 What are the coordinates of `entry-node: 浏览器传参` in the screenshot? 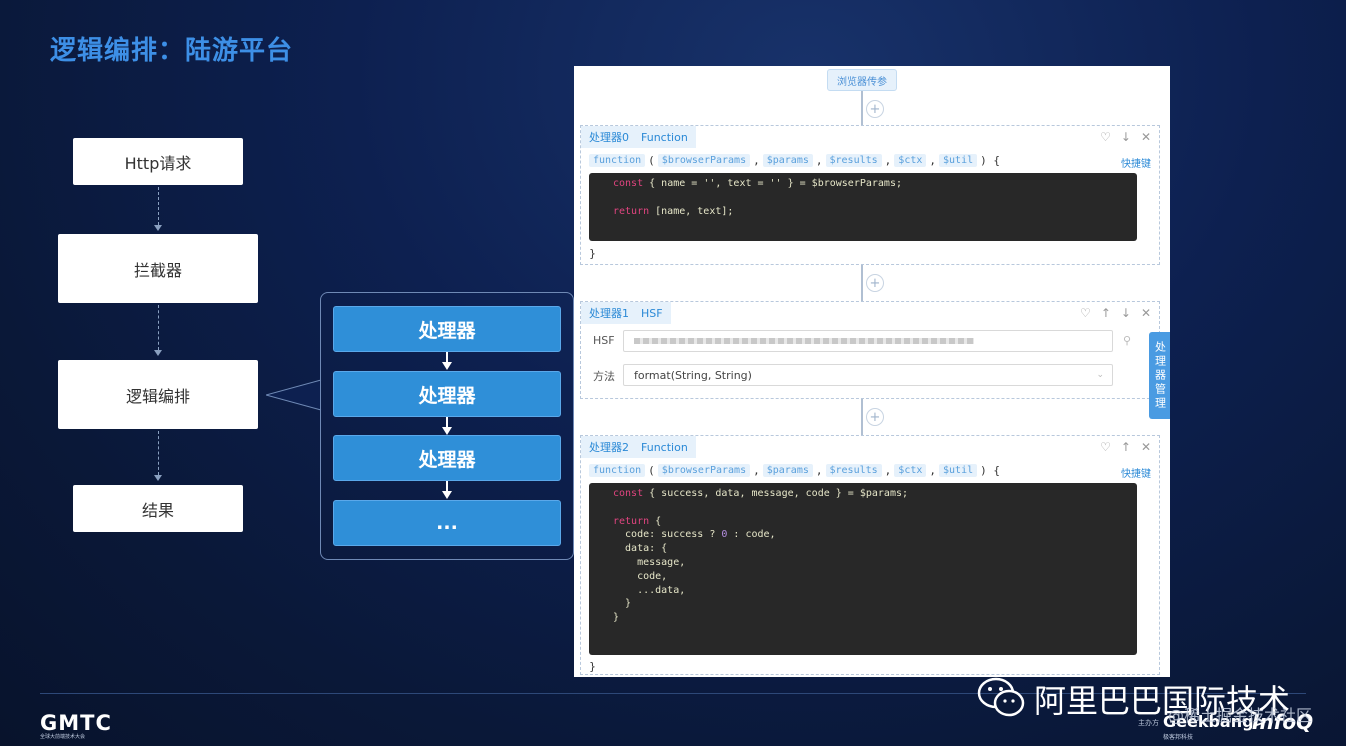 It's located at (862, 80).